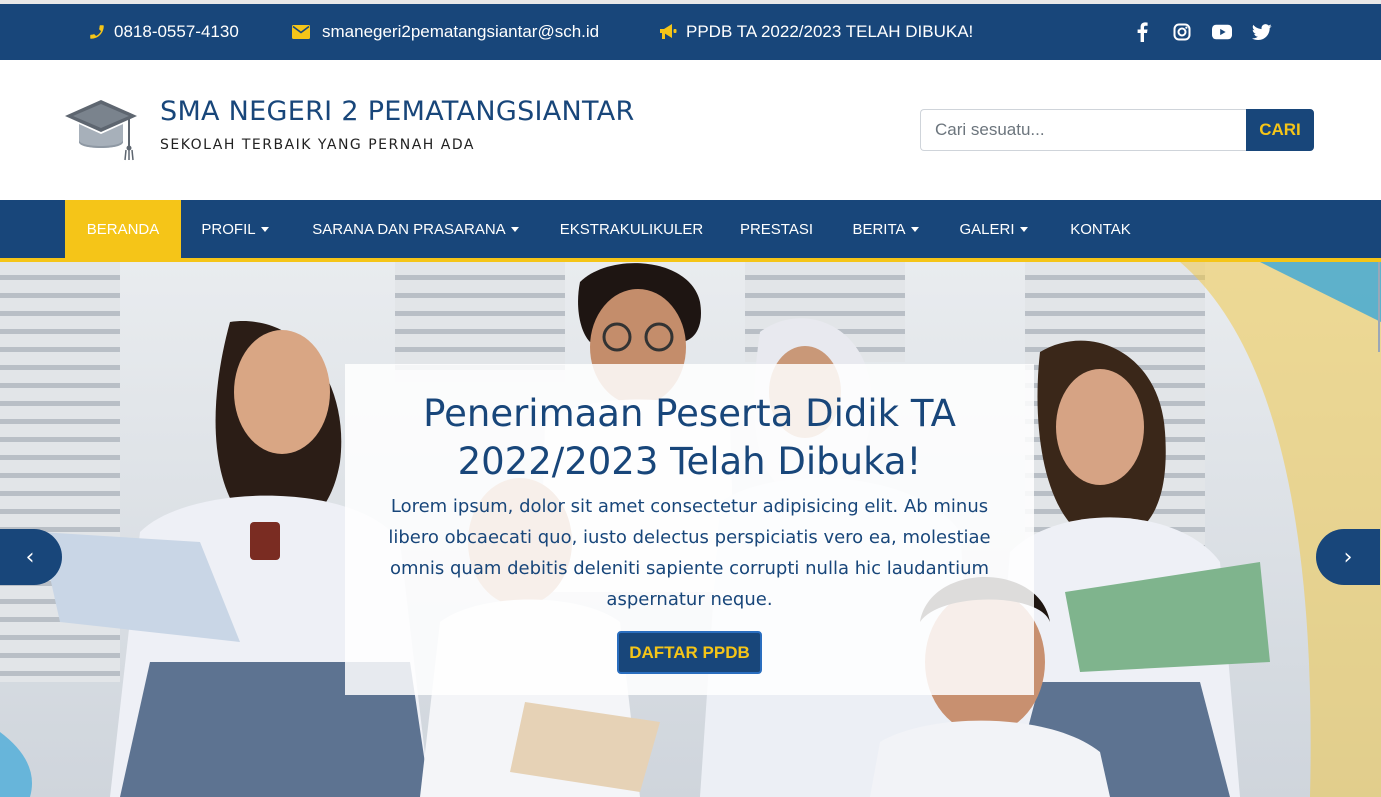 This screenshot has width=1381, height=797. I want to click on nav-item-label: BERITA, so click(879, 229).